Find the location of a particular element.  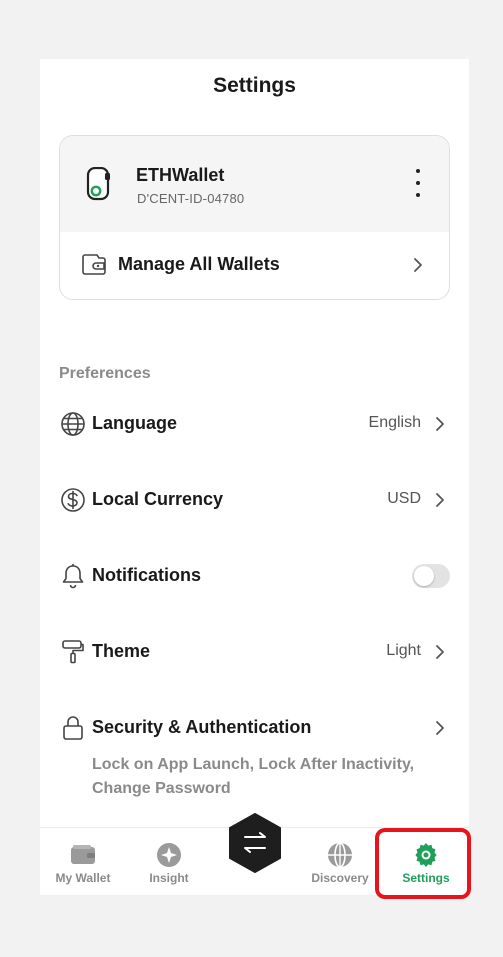

gear-icon is located at coordinates (426, 855).